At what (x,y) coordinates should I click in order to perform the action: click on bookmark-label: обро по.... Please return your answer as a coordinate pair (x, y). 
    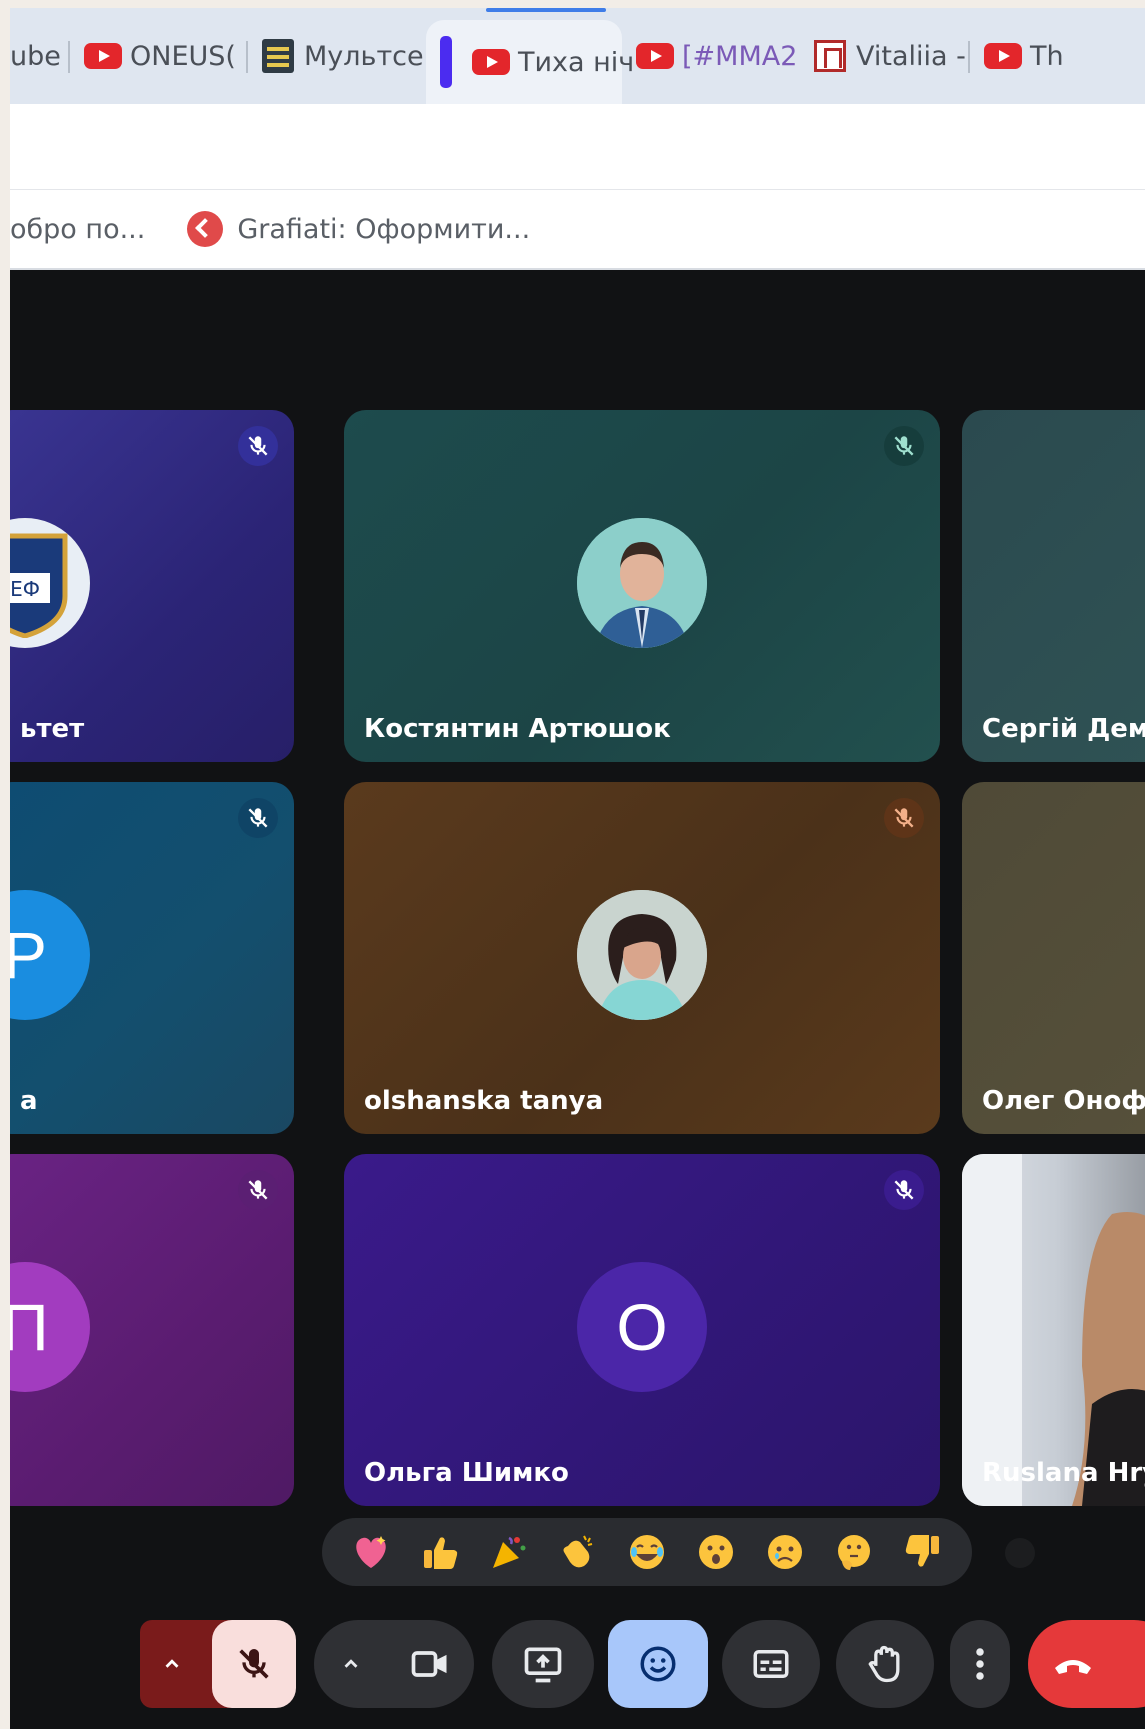
    Looking at the image, I should click on (78, 229).